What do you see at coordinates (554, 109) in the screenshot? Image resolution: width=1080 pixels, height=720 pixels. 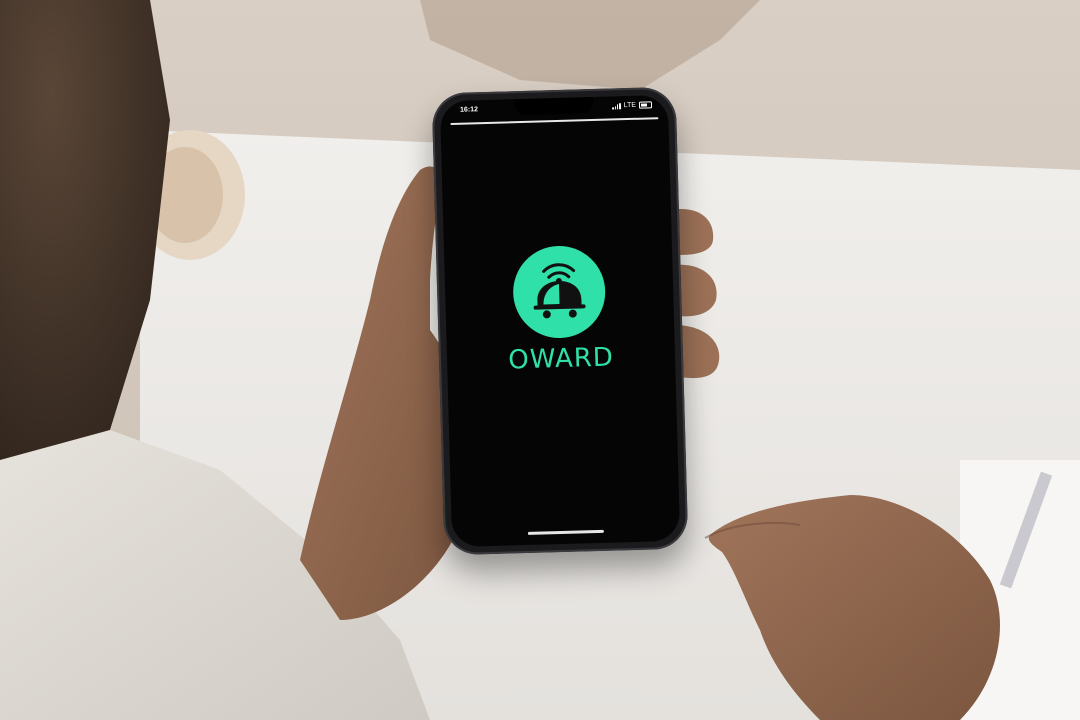 I see `status-bar: 16:12 LTE` at bounding box center [554, 109].